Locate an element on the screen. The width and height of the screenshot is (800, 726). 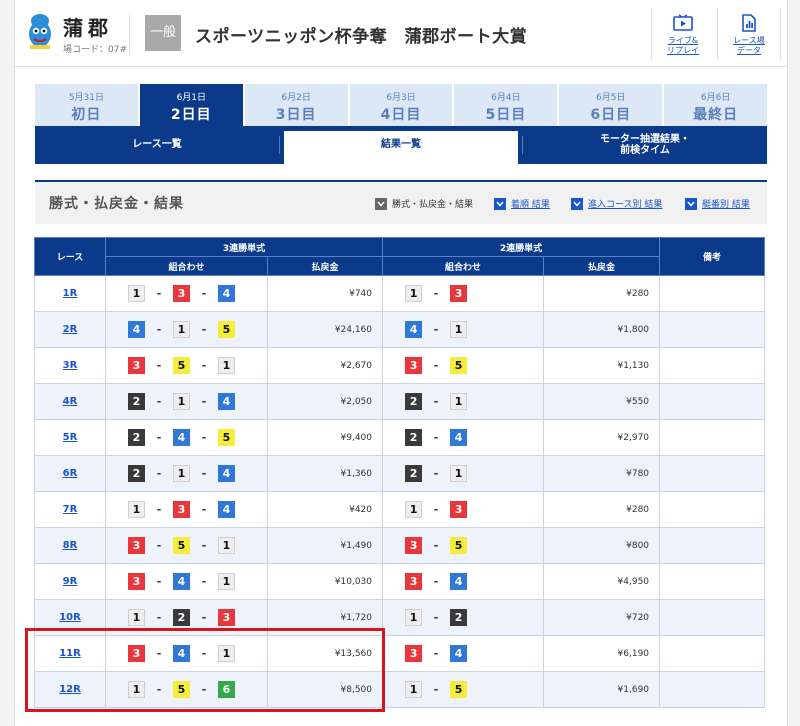
race-link: 8R is located at coordinates (70, 545).